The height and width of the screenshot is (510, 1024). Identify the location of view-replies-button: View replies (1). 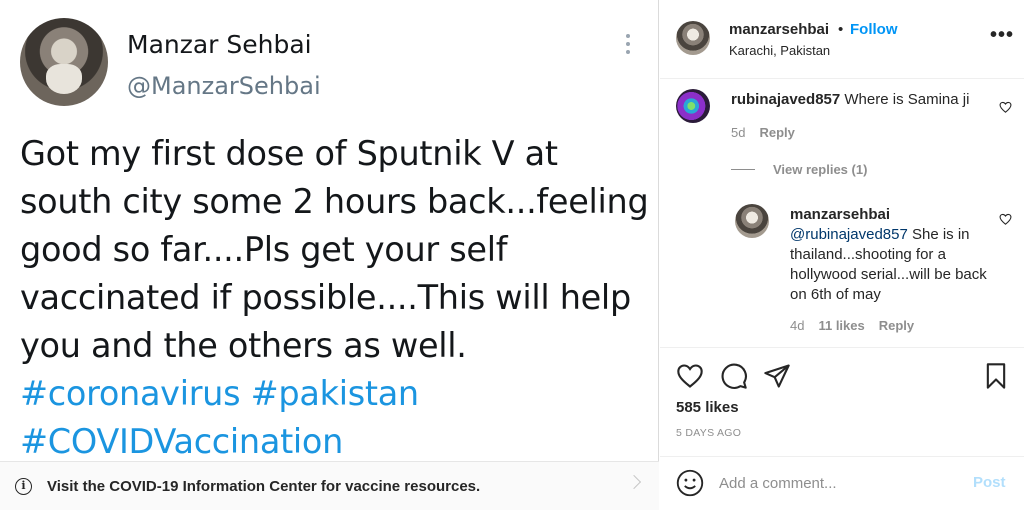
(799, 169).